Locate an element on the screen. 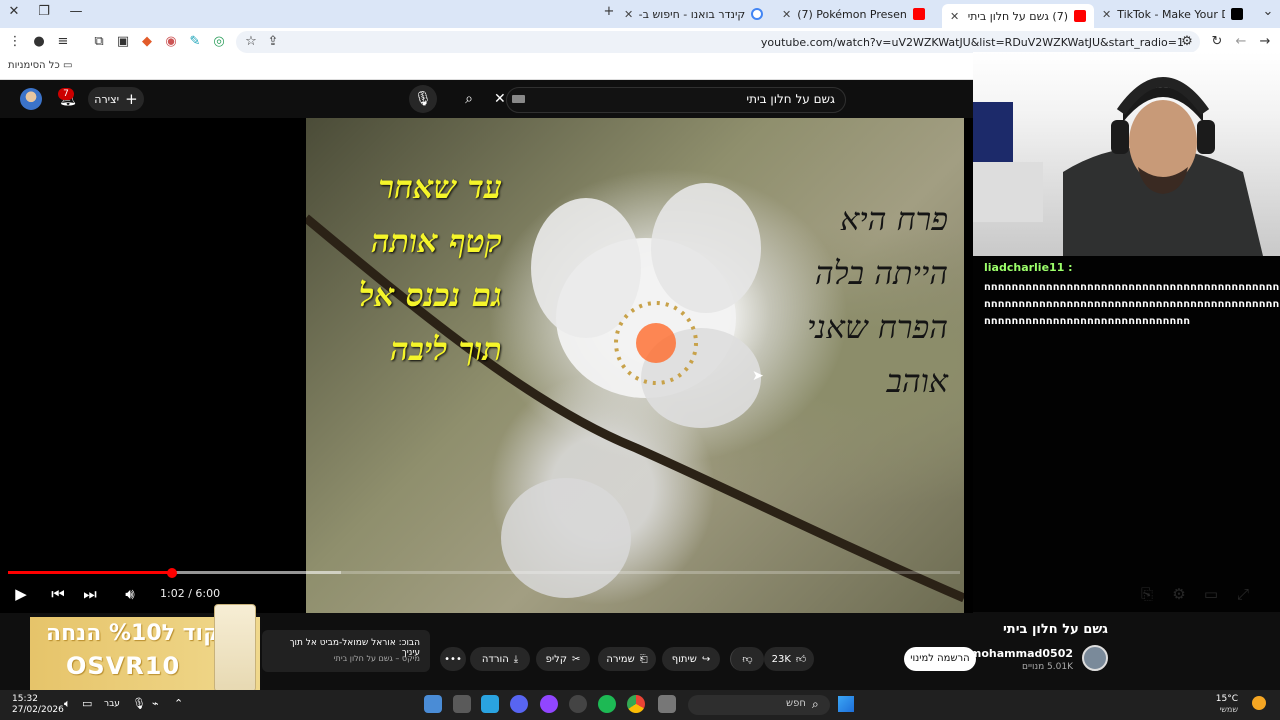 This screenshot has height=720, width=1280. bookmarks-bar is located at coordinates (486, 68).